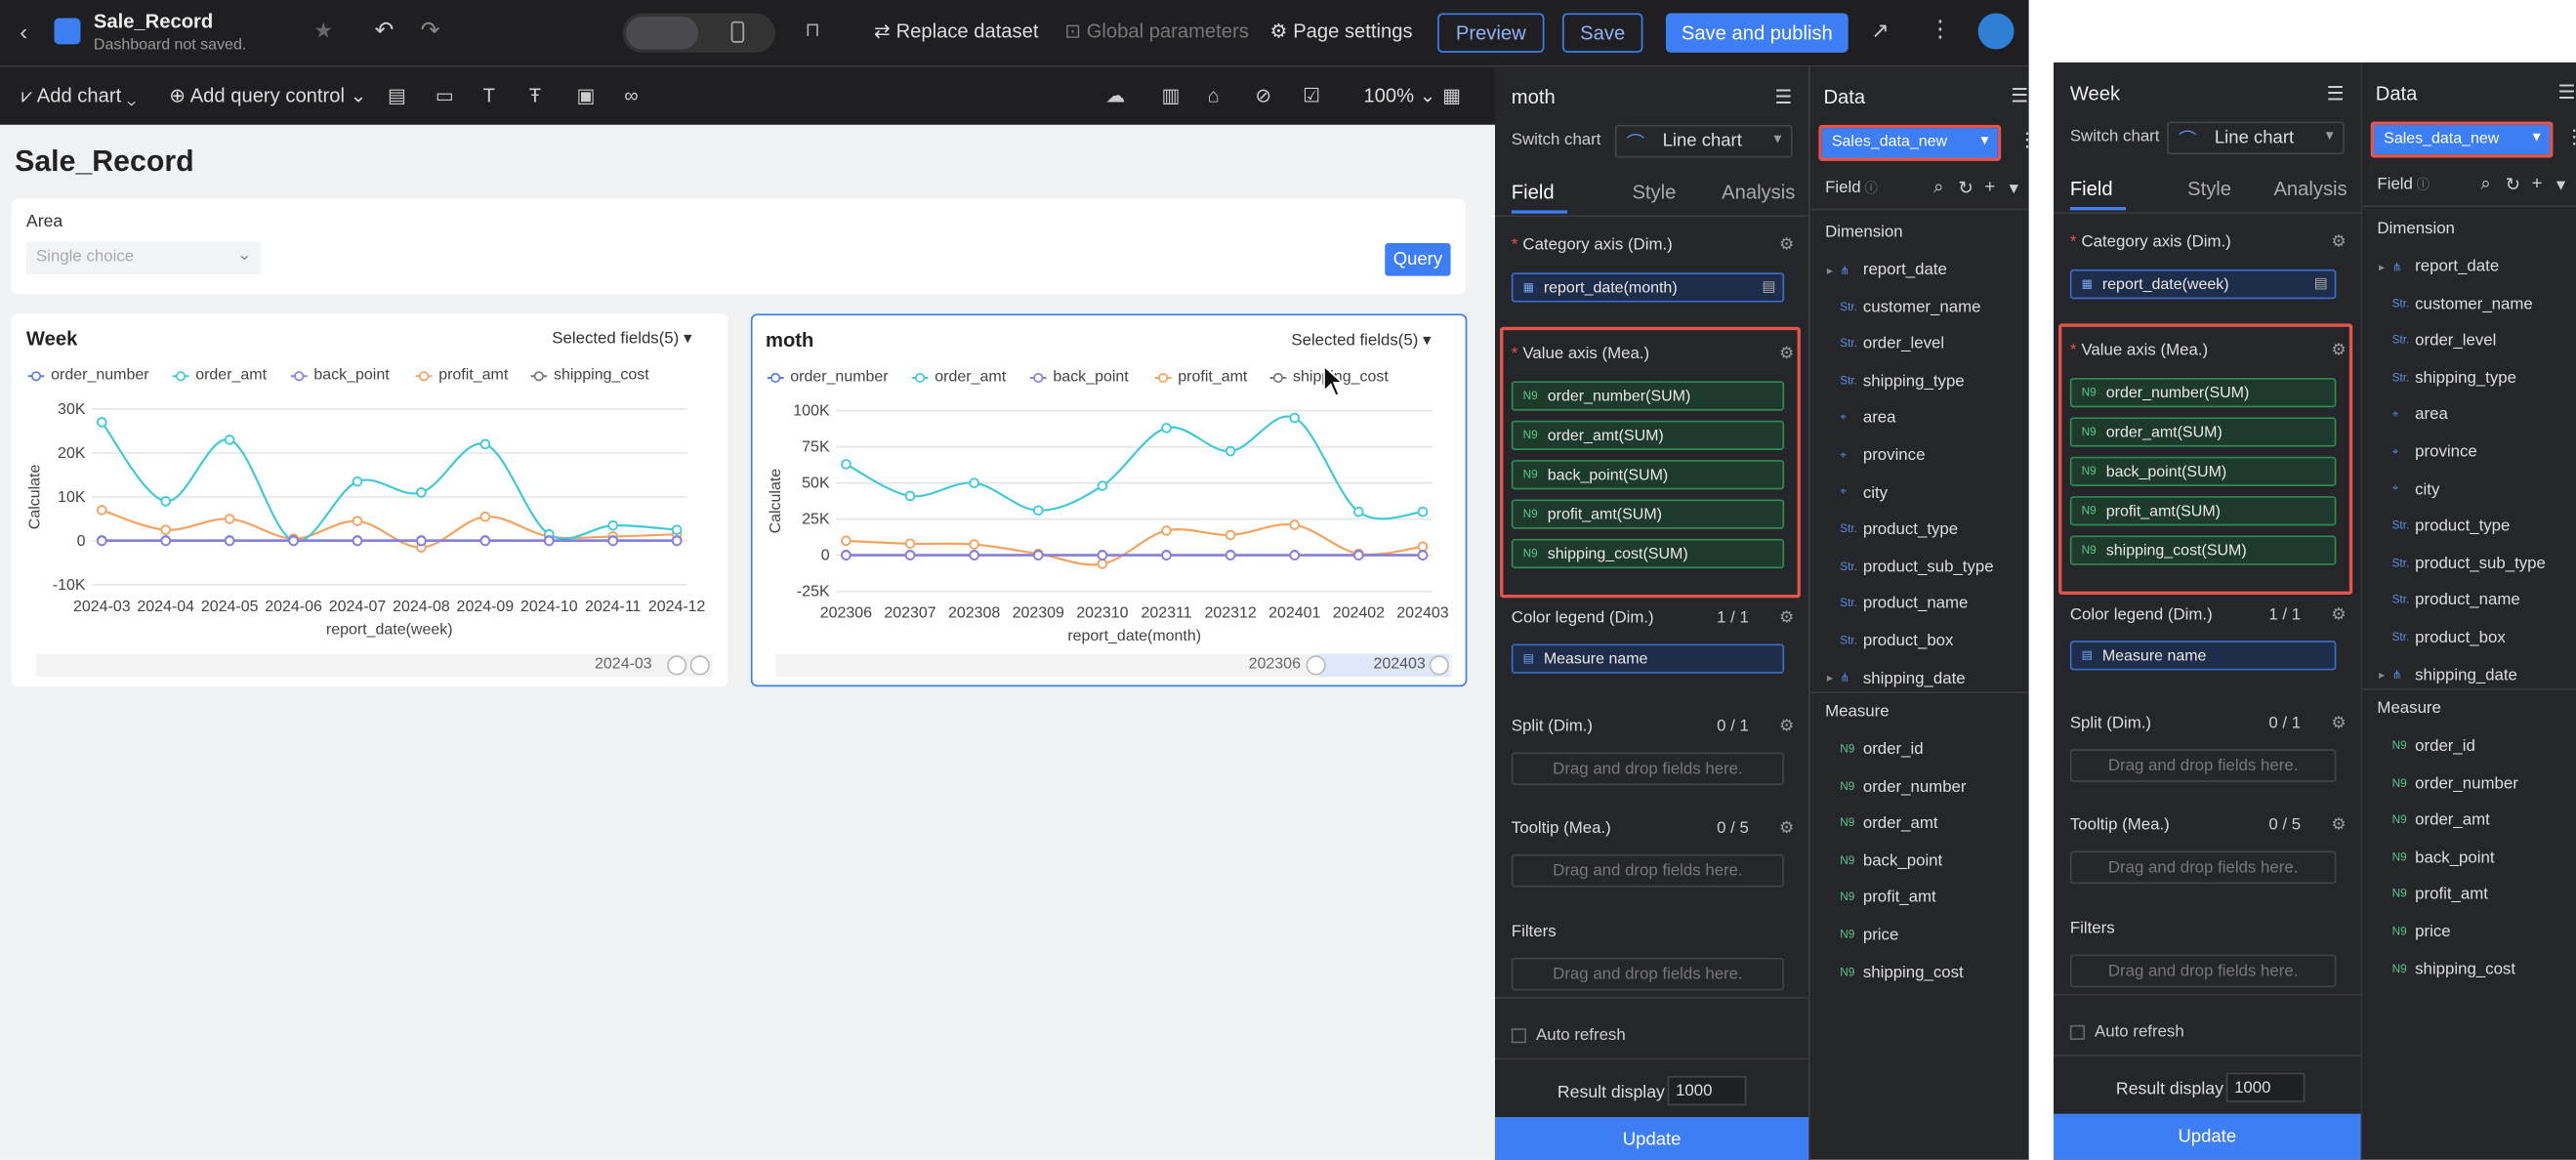 The image size is (2576, 1160). I want to click on legend-item: order_amt, so click(959, 377).